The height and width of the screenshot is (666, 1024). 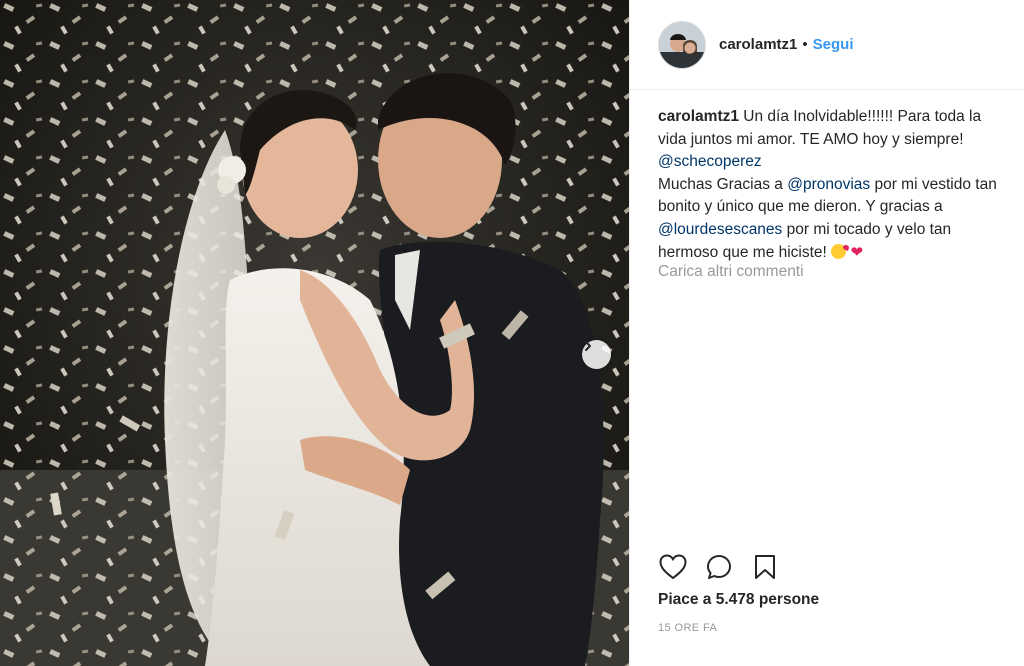 What do you see at coordinates (710, 161) in the screenshot?
I see `mention-schecoperez: @schecoperez` at bounding box center [710, 161].